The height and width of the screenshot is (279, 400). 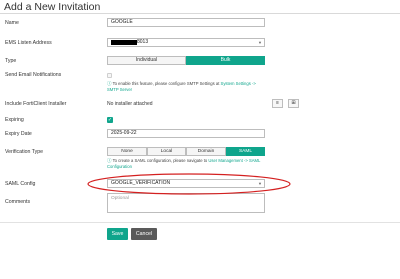 I want to click on saml-config-label: SAML Config, so click(x=20, y=184).